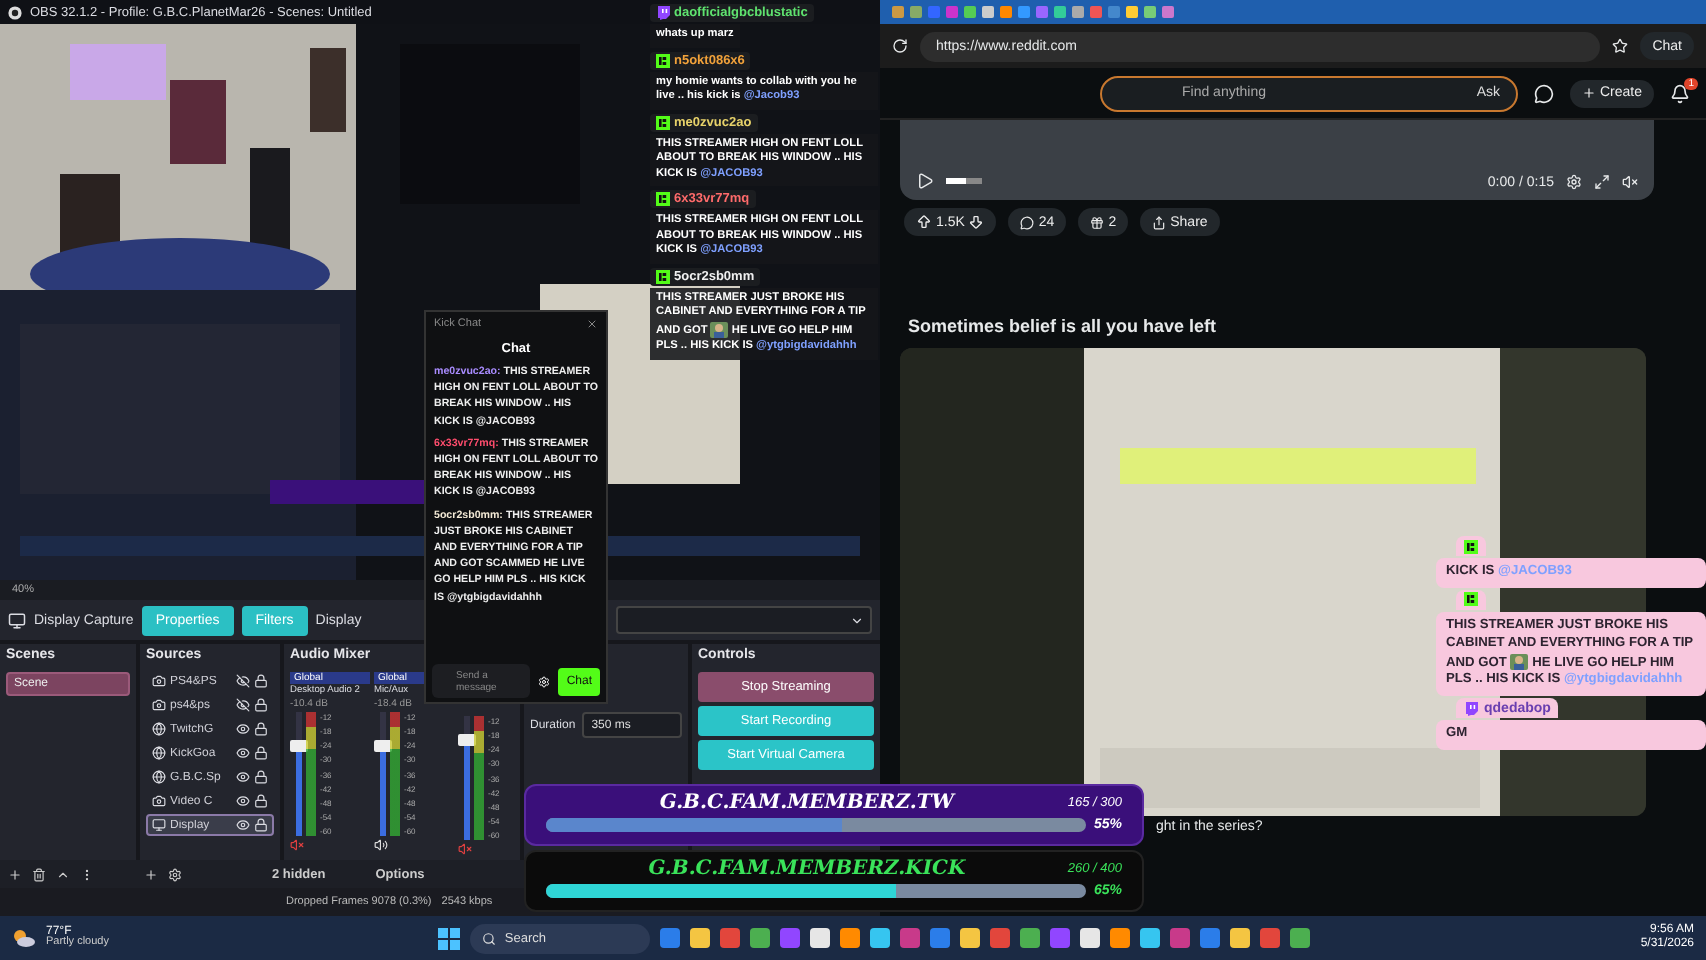  I want to click on goal-title: G.B.C.FAM.MEMBERZ.TW, so click(807, 803).